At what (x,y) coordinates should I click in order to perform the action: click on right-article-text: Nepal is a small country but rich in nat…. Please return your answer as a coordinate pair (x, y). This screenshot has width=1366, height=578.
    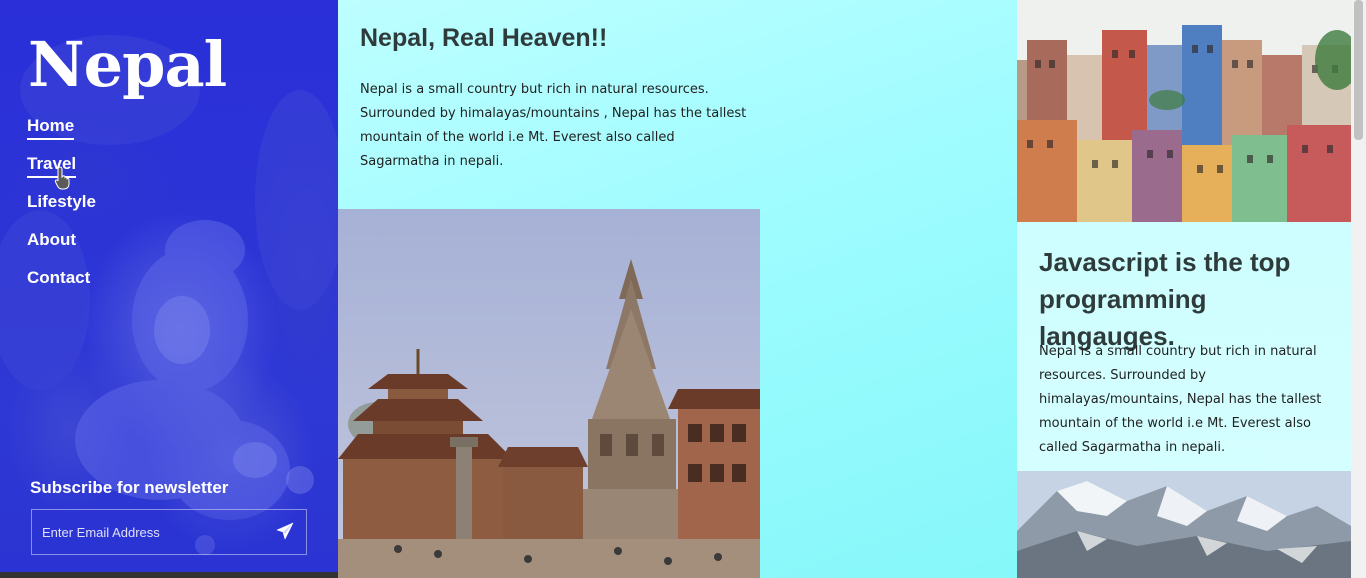
    Looking at the image, I should click on (1180, 399).